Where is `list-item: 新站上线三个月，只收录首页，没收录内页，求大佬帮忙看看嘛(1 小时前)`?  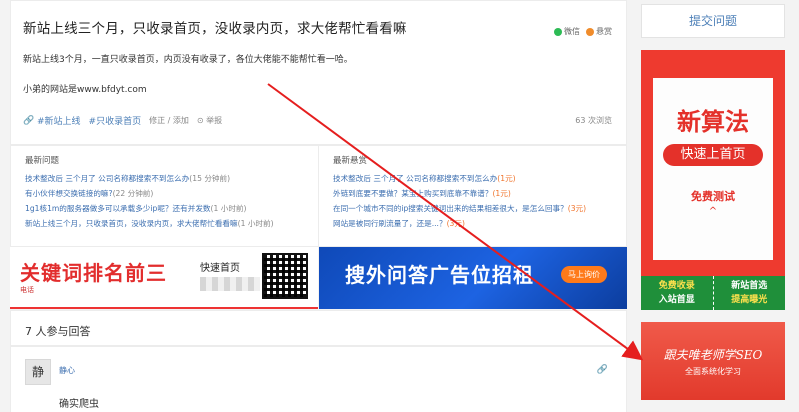 list-item: 新站上线三个月，只收录首页，没收录内页，求大佬帮忙看看嘛(1 小时前) is located at coordinates (171, 223).